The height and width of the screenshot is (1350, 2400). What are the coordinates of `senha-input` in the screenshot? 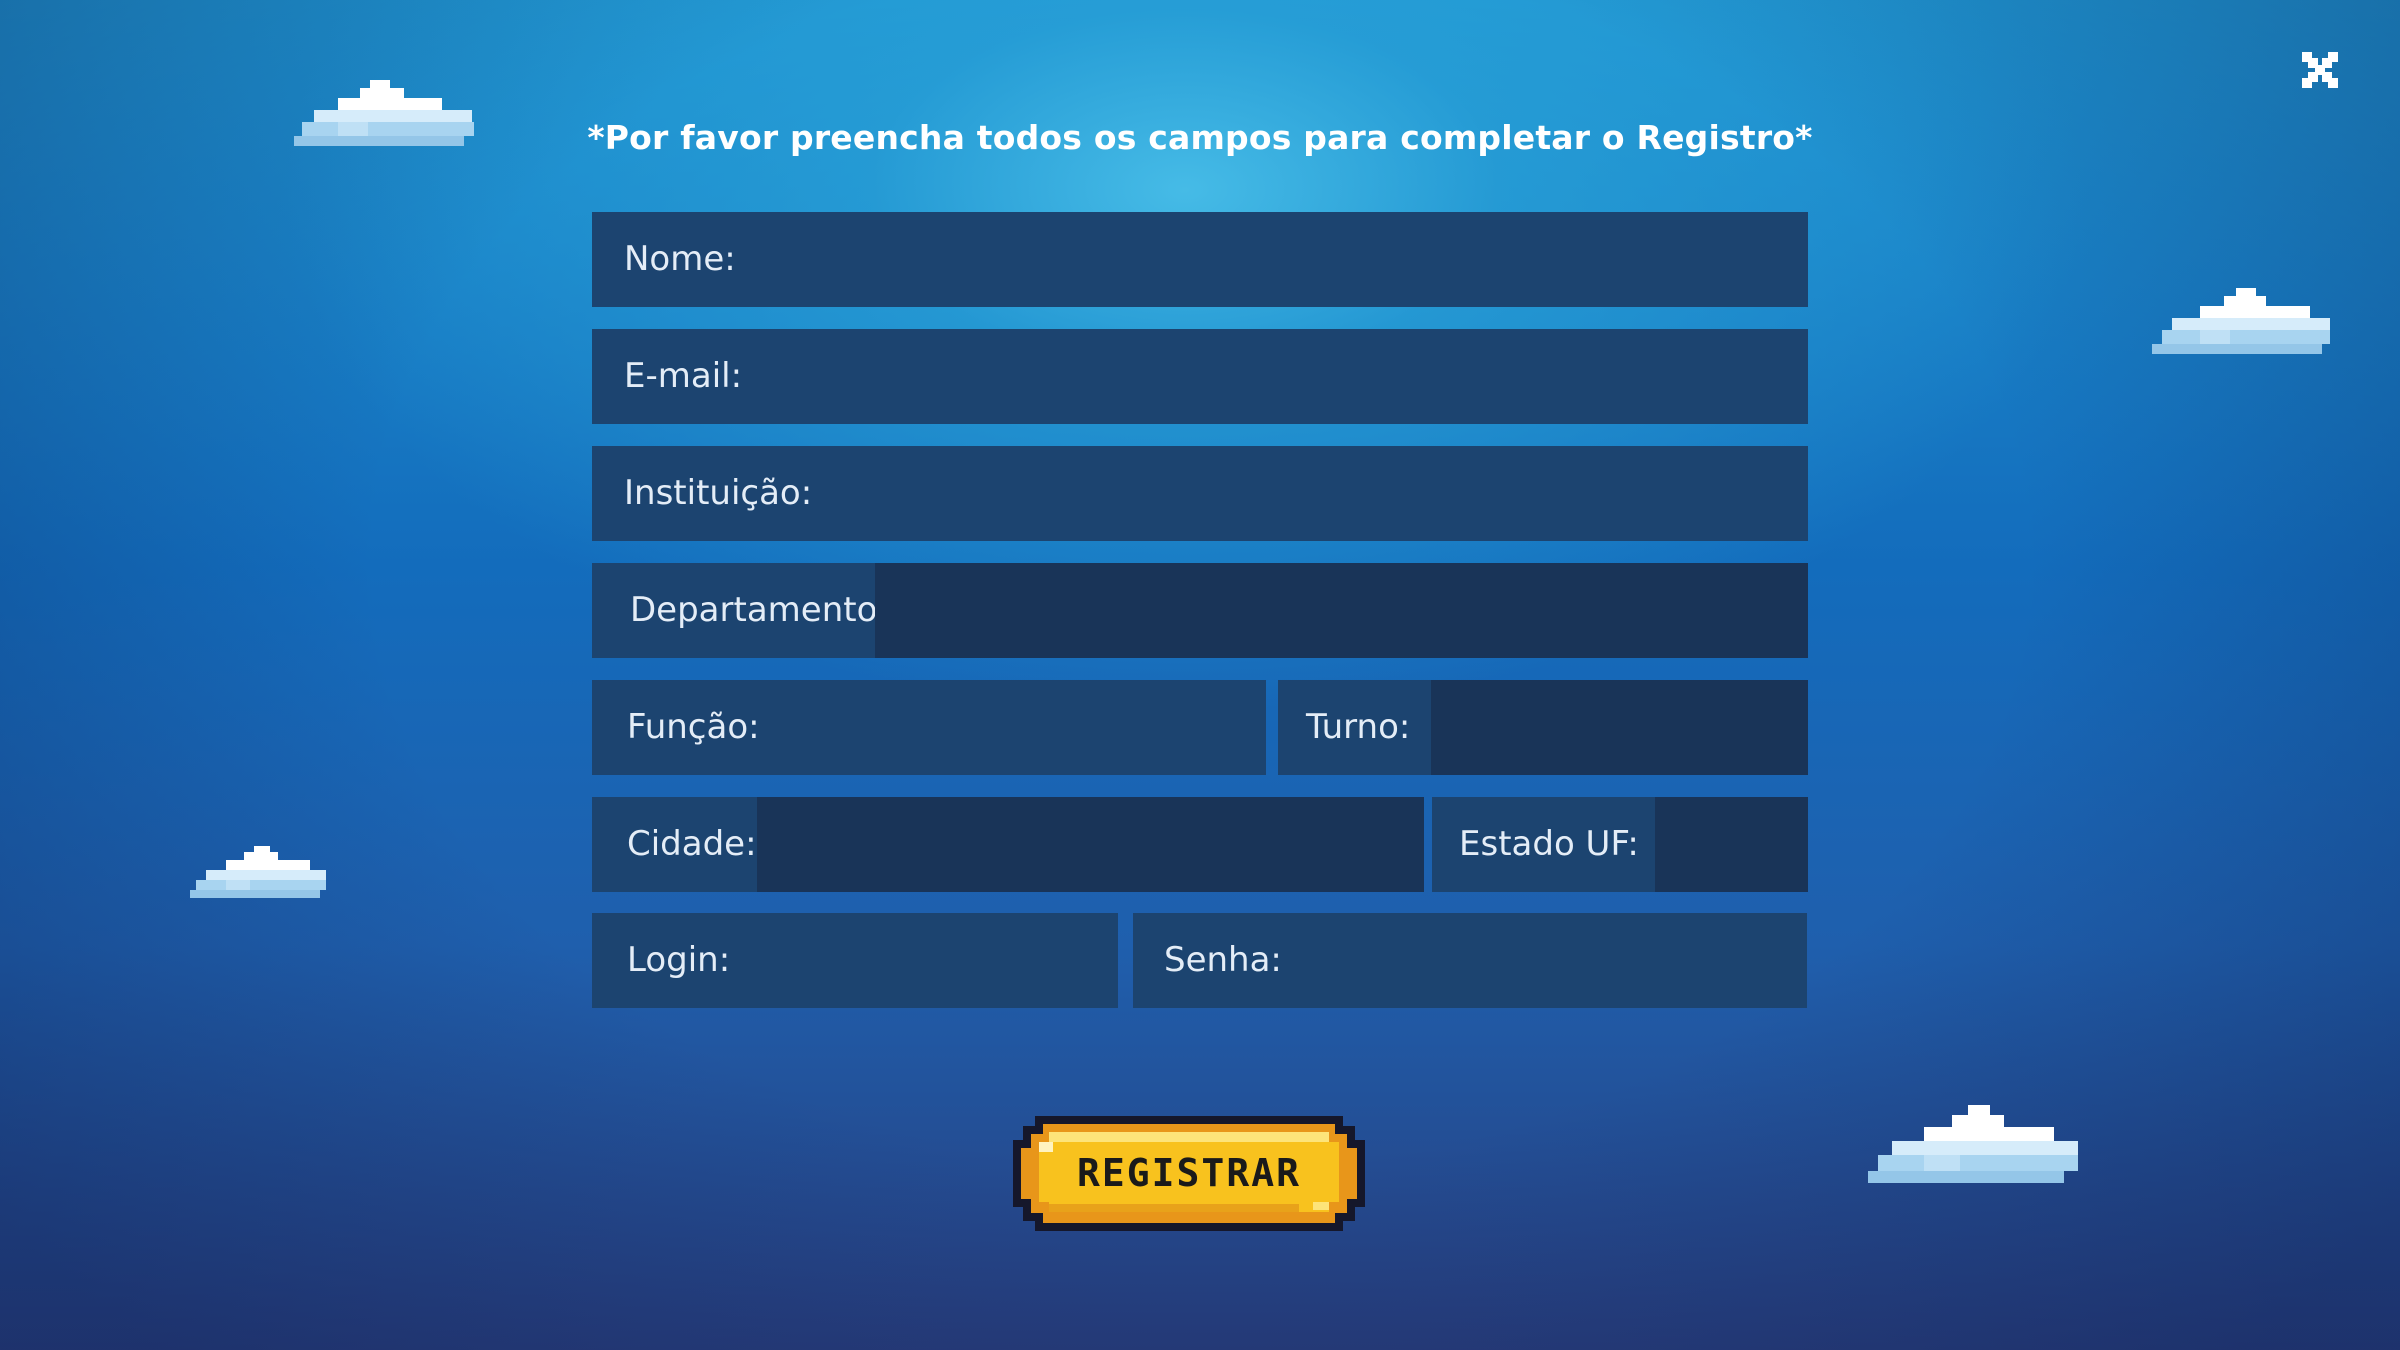 It's located at (1545, 960).